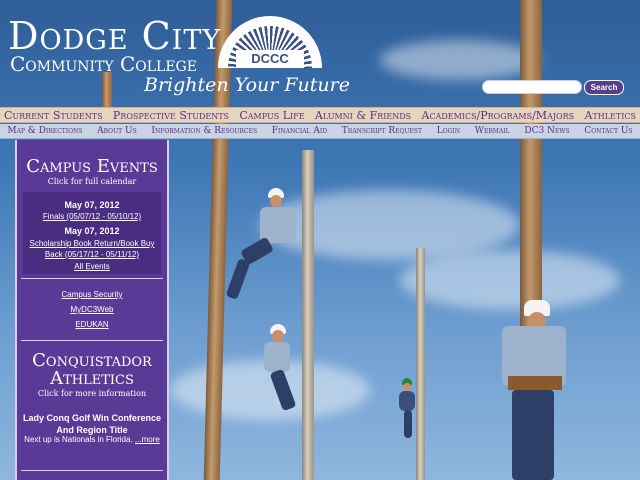  Describe the element at coordinates (92, 324) in the screenshot. I see `link-edukan: EDUKAN` at that location.